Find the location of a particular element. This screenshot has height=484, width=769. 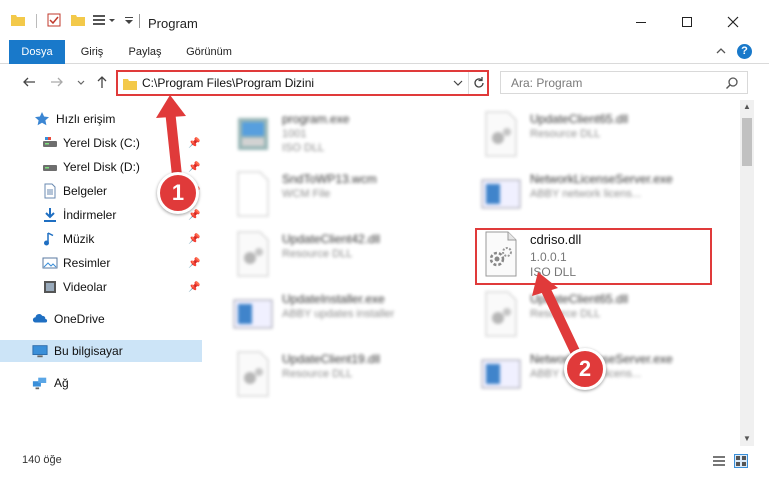

expand-ribbon-icon is located at coordinates (721, 51).